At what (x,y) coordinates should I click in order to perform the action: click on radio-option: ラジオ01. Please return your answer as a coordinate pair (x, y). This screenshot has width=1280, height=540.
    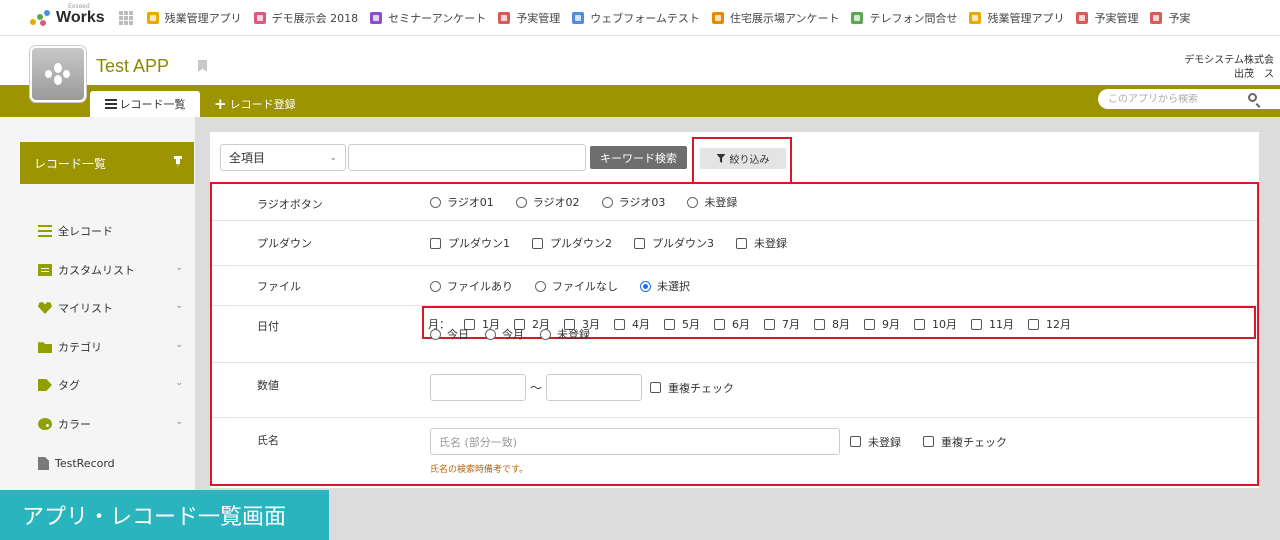
    Looking at the image, I should click on (462, 202).